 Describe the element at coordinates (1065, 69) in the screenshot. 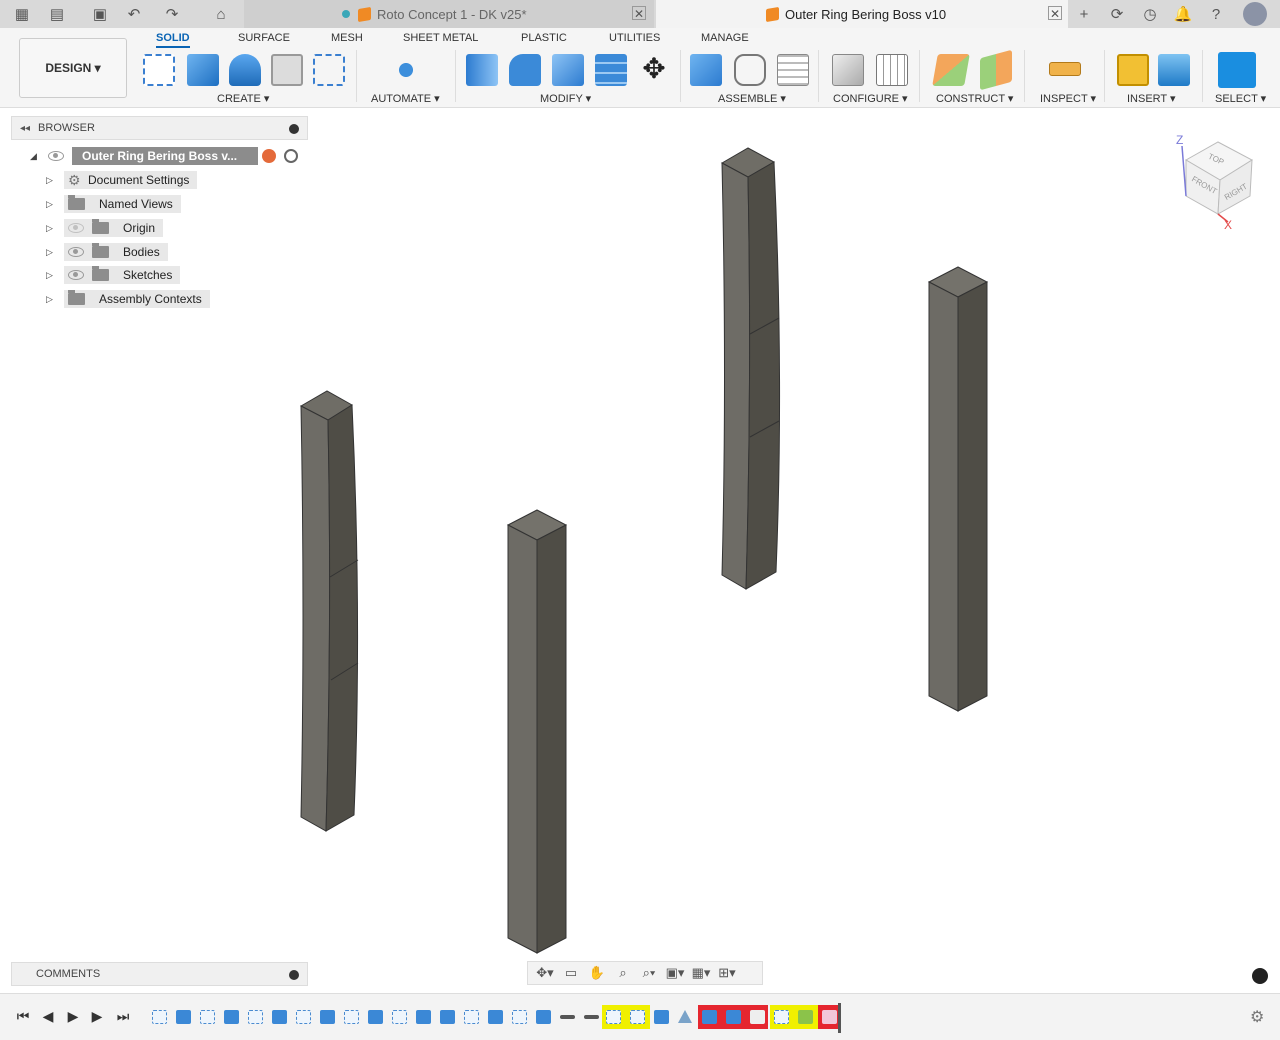

I see `measure-icon` at that location.